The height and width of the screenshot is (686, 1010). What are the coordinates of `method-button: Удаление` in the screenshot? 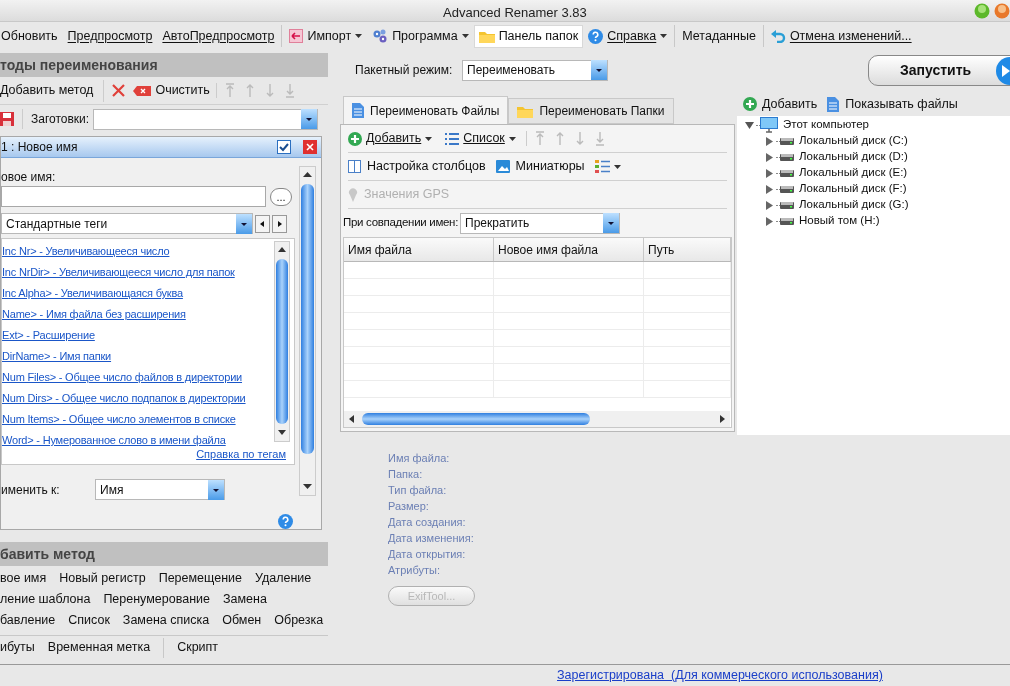 It's located at (283, 578).